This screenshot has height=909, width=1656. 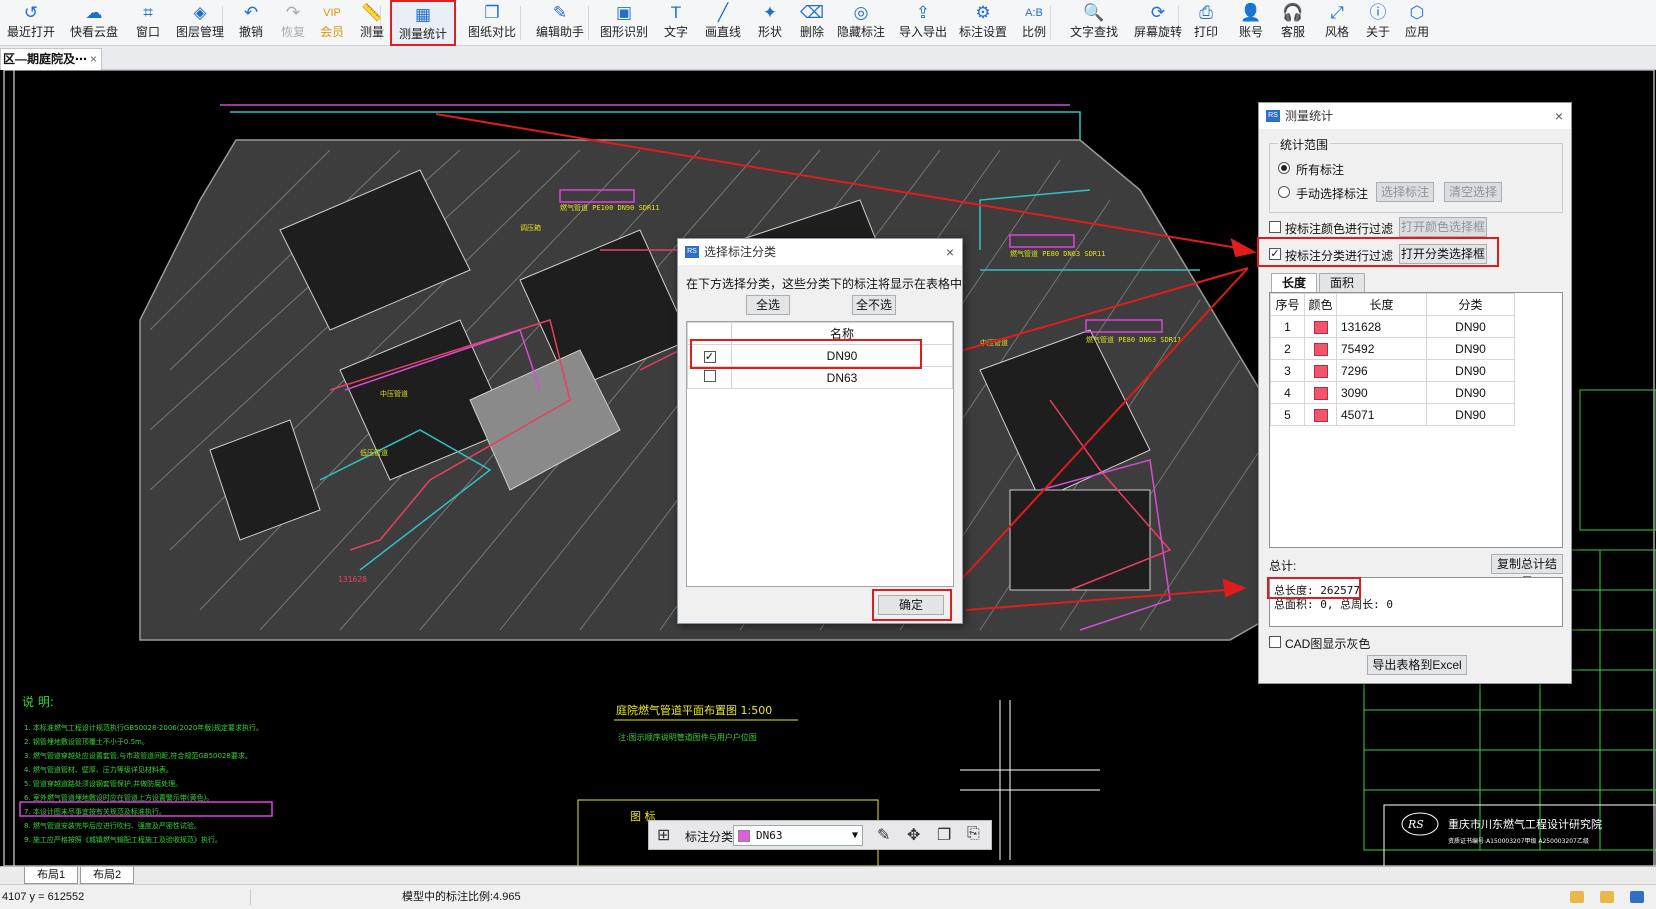 What do you see at coordinates (98, 769) in the screenshot?
I see `note-line: 4. 燃气管道管材、壁厚、压力等级详见材料表。` at bounding box center [98, 769].